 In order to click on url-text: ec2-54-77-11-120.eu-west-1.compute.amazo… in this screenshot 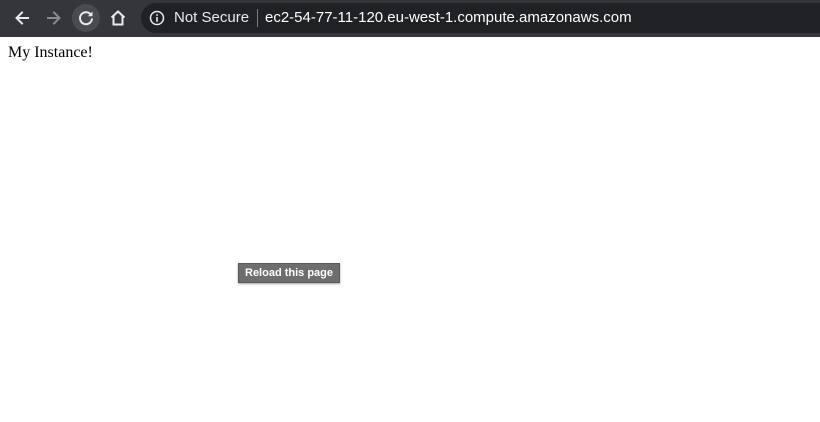, I will do `click(448, 18)`.